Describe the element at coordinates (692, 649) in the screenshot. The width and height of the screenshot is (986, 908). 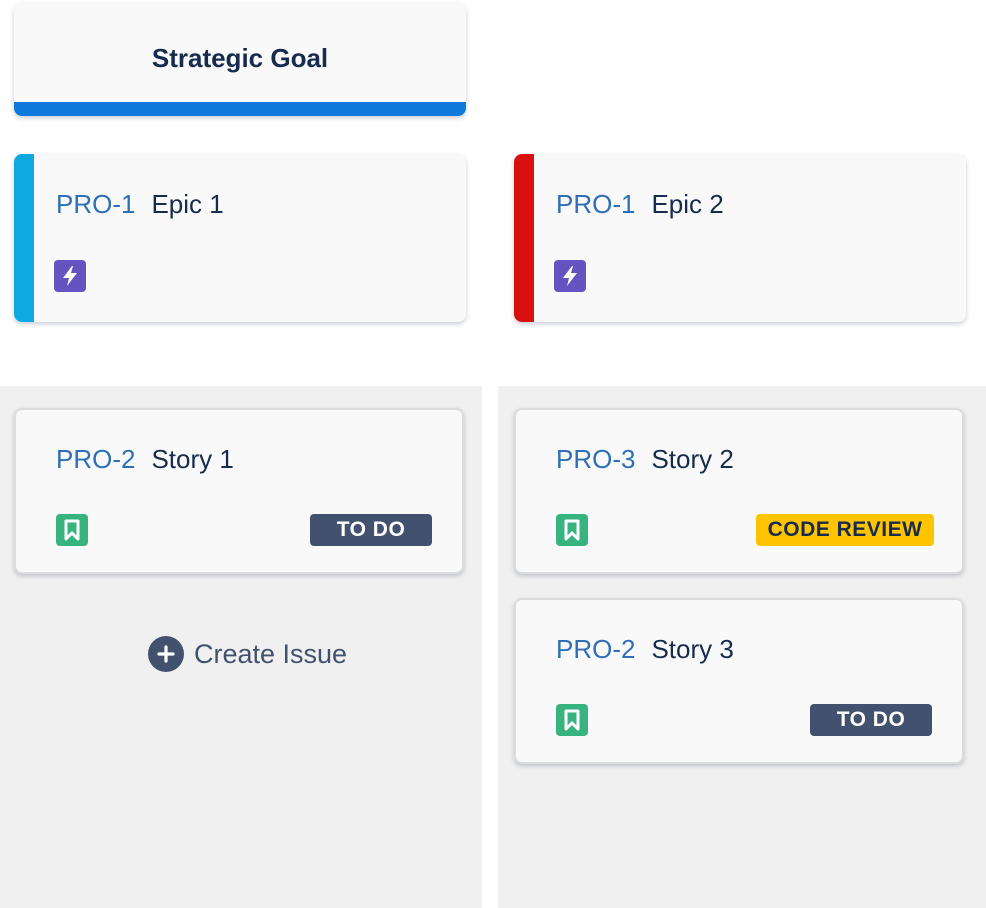
I see `issue-summary: Story 3` at that location.